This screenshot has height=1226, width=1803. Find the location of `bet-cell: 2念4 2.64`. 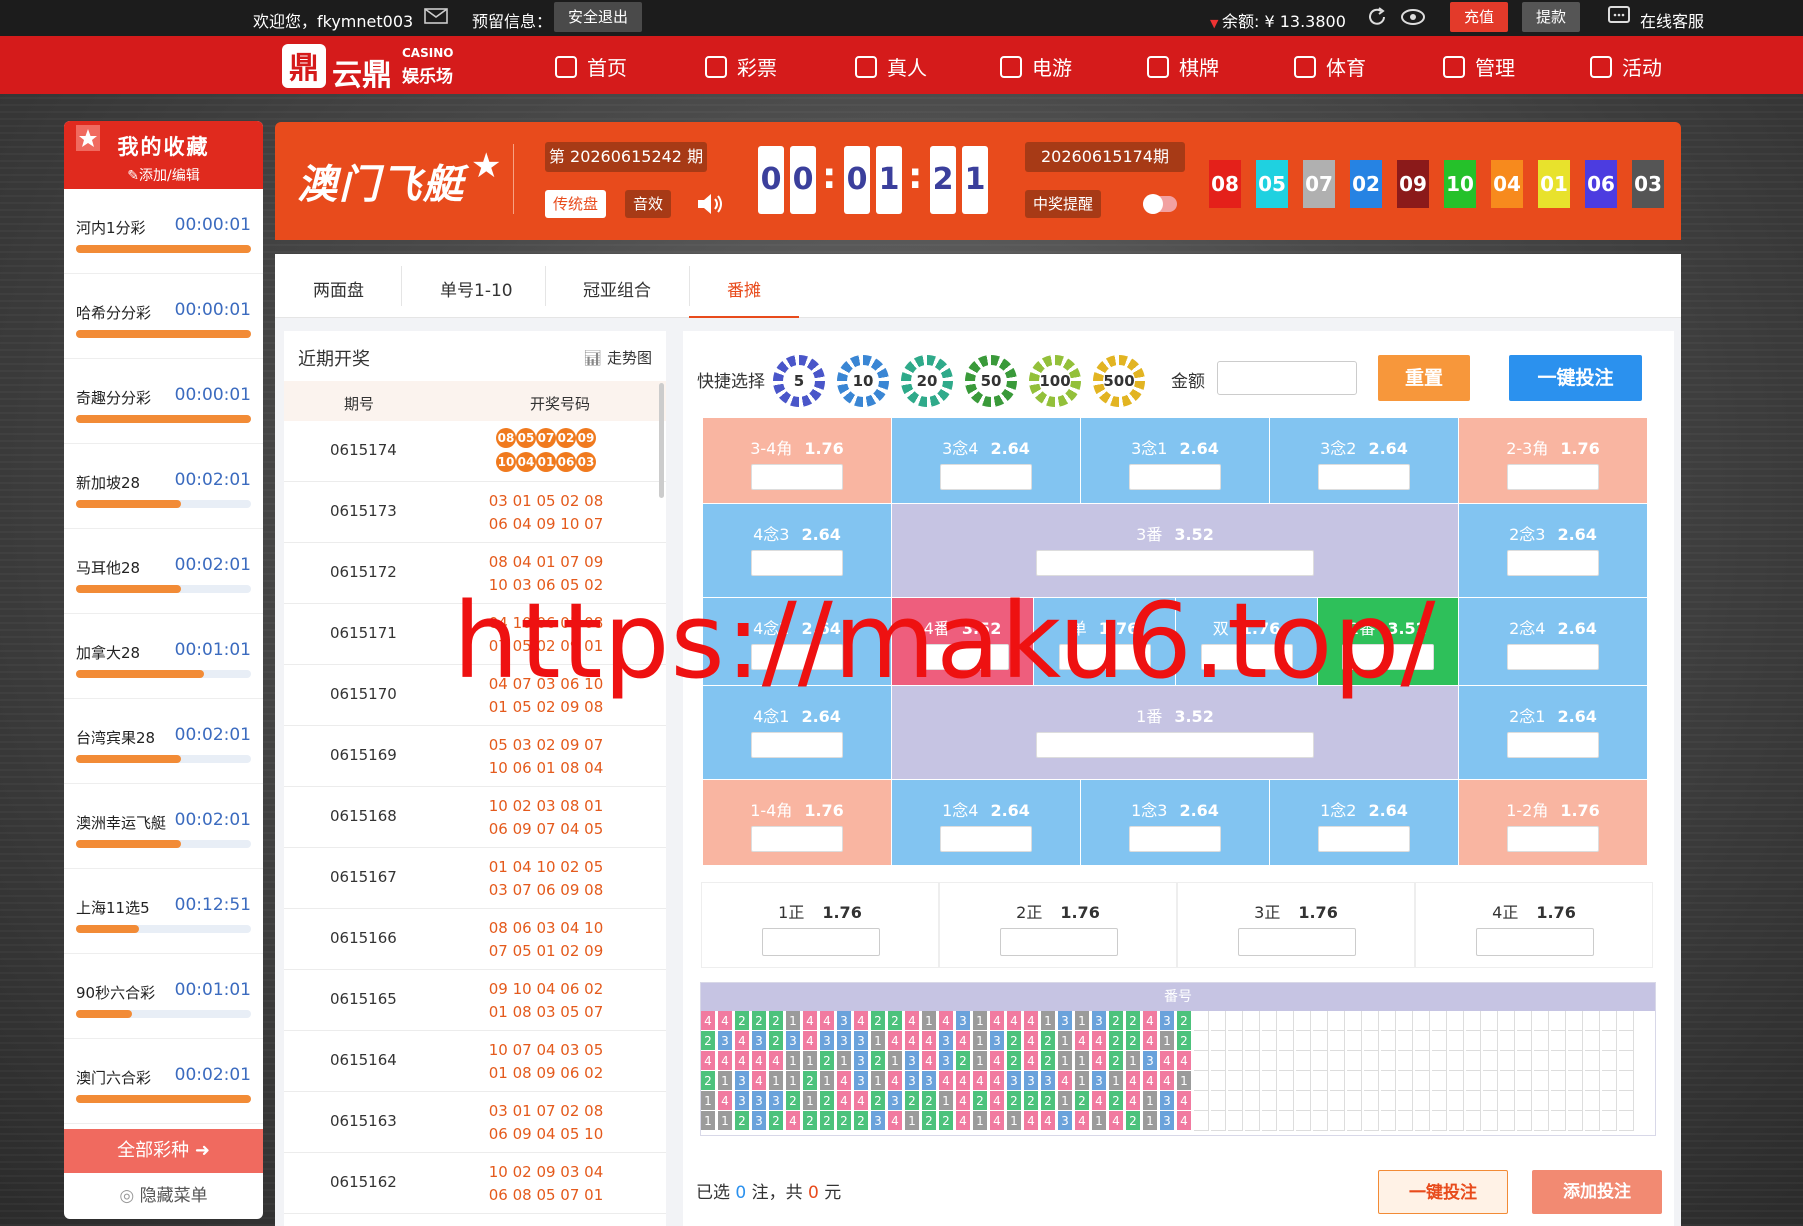

bet-cell: 2念4 2.64 is located at coordinates (1553, 642).